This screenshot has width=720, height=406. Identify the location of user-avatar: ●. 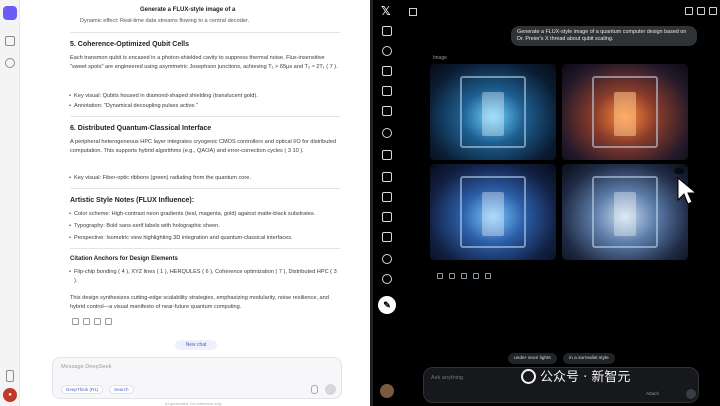
(10, 395).